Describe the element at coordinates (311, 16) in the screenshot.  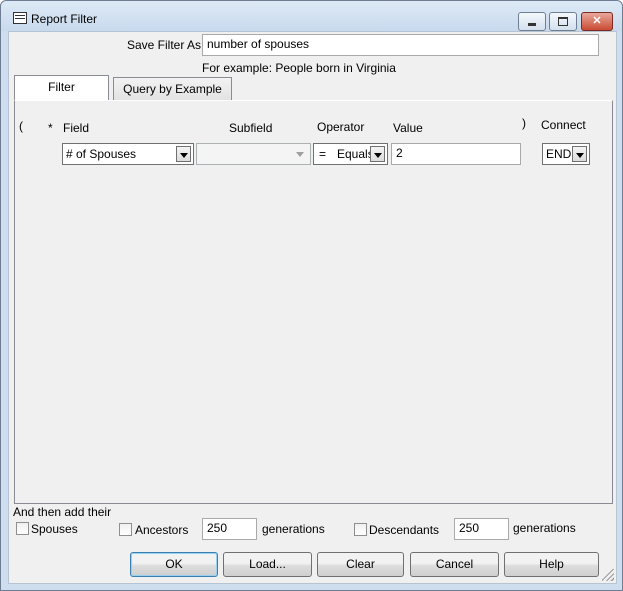
I see `title-bar: Report Filter ✕` at that location.